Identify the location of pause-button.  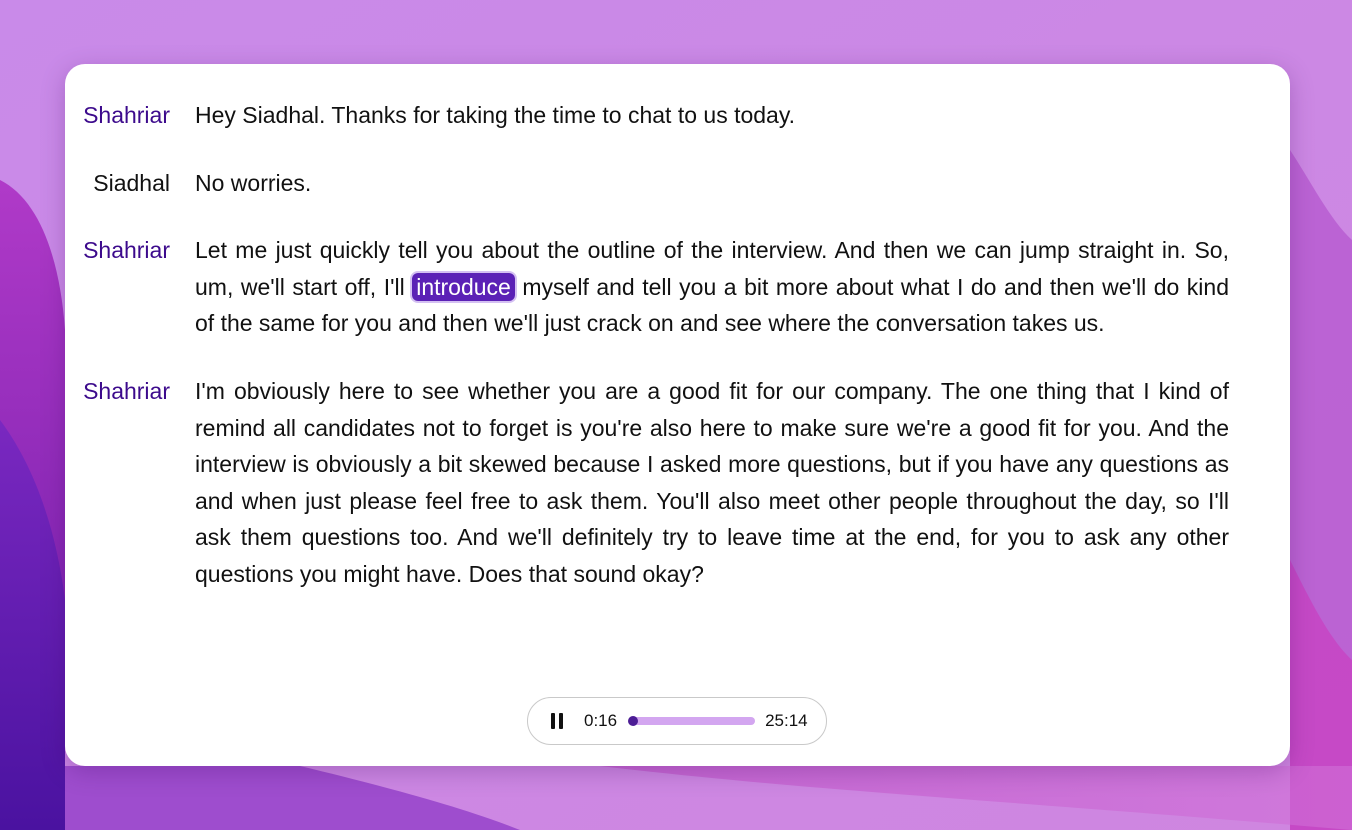
(557, 721).